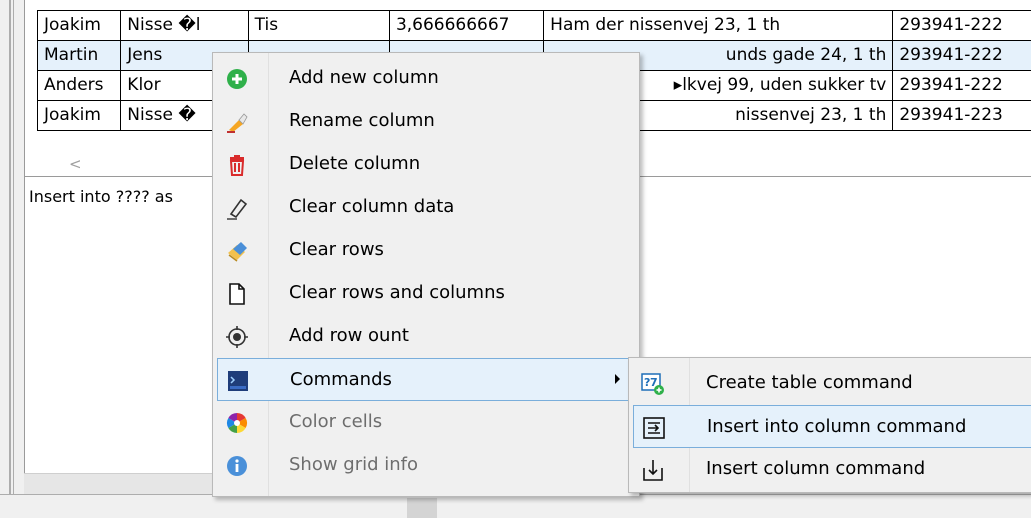  Describe the element at coordinates (653, 470) in the screenshot. I see `insert-column-icon` at that location.